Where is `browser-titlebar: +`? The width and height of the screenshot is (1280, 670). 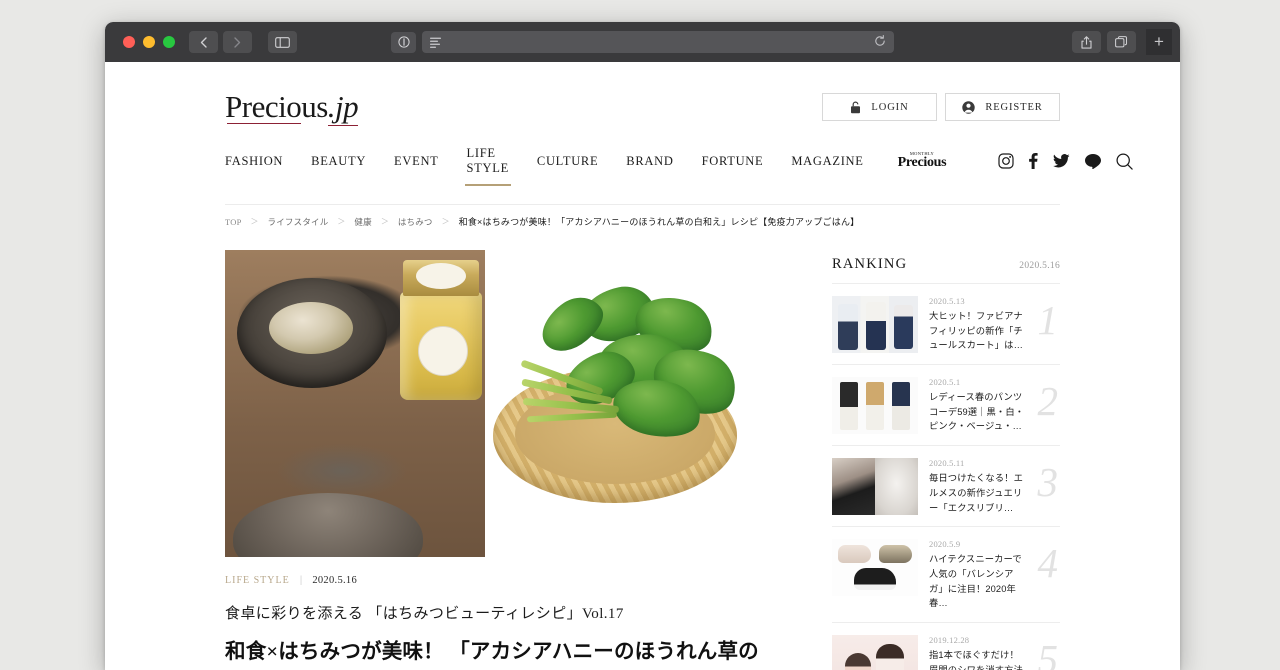
browser-titlebar: + is located at coordinates (642, 42).